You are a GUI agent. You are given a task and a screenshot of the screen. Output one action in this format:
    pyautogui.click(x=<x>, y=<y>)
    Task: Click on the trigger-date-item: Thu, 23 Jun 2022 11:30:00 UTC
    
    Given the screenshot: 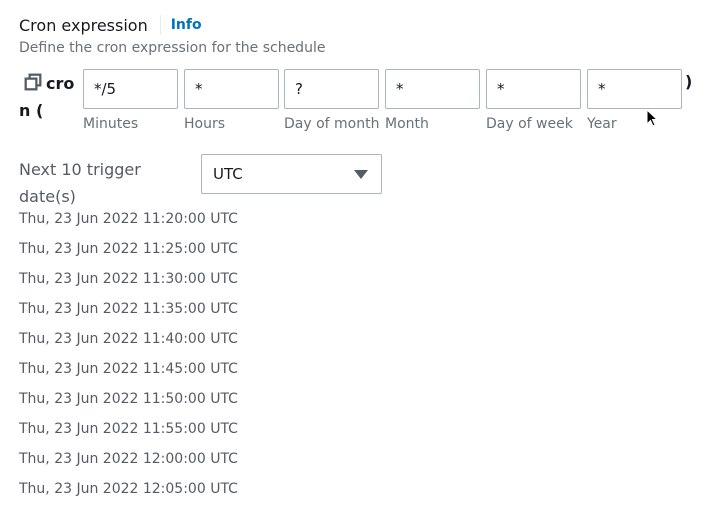 What is the action you would take?
    pyautogui.click(x=128, y=279)
    